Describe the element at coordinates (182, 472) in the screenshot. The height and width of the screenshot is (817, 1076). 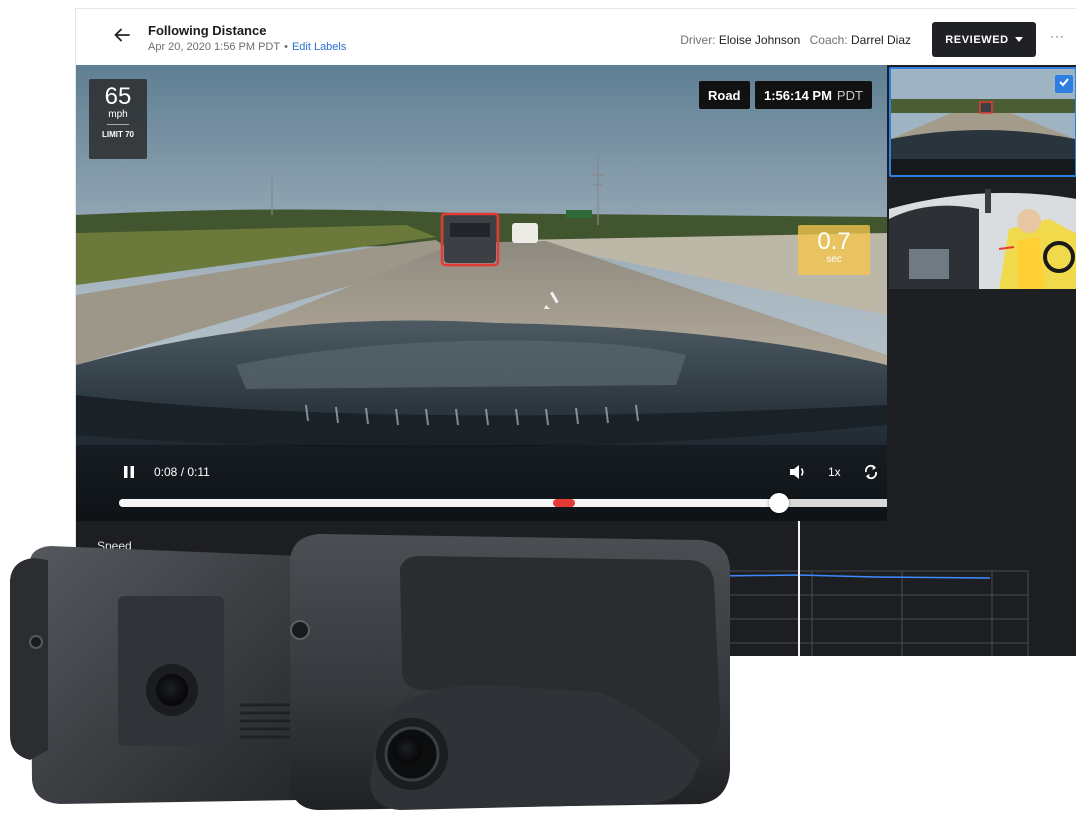
I see `time-display: 0:08 / 0:11` at that location.